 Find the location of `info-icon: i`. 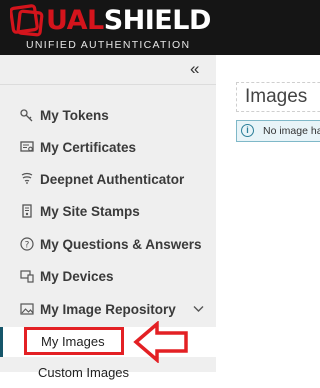

info-icon: i is located at coordinates (247, 130).